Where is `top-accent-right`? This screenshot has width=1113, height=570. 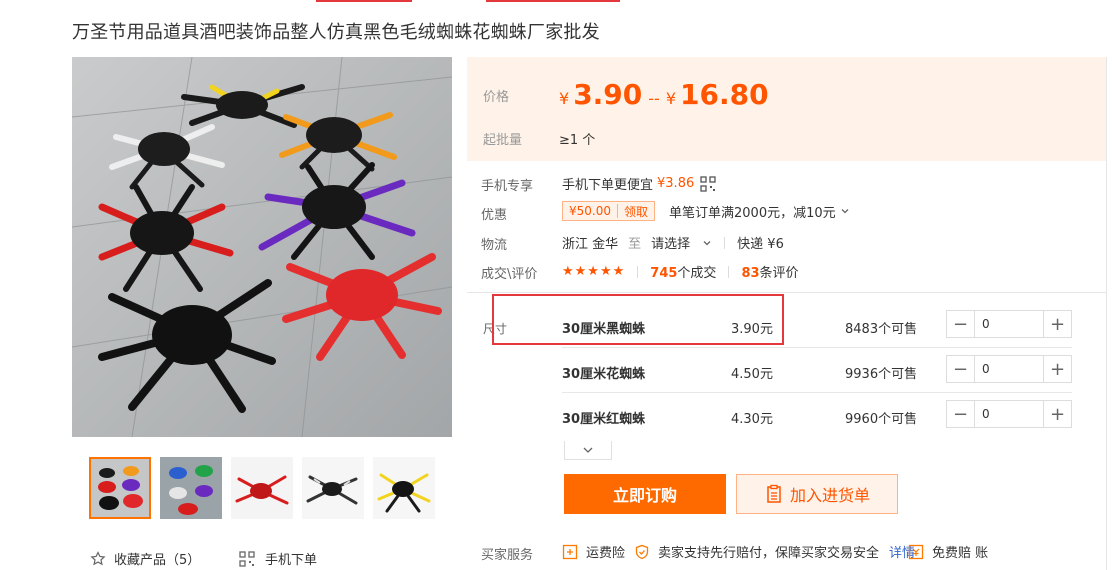
top-accent-right is located at coordinates (553, 1).